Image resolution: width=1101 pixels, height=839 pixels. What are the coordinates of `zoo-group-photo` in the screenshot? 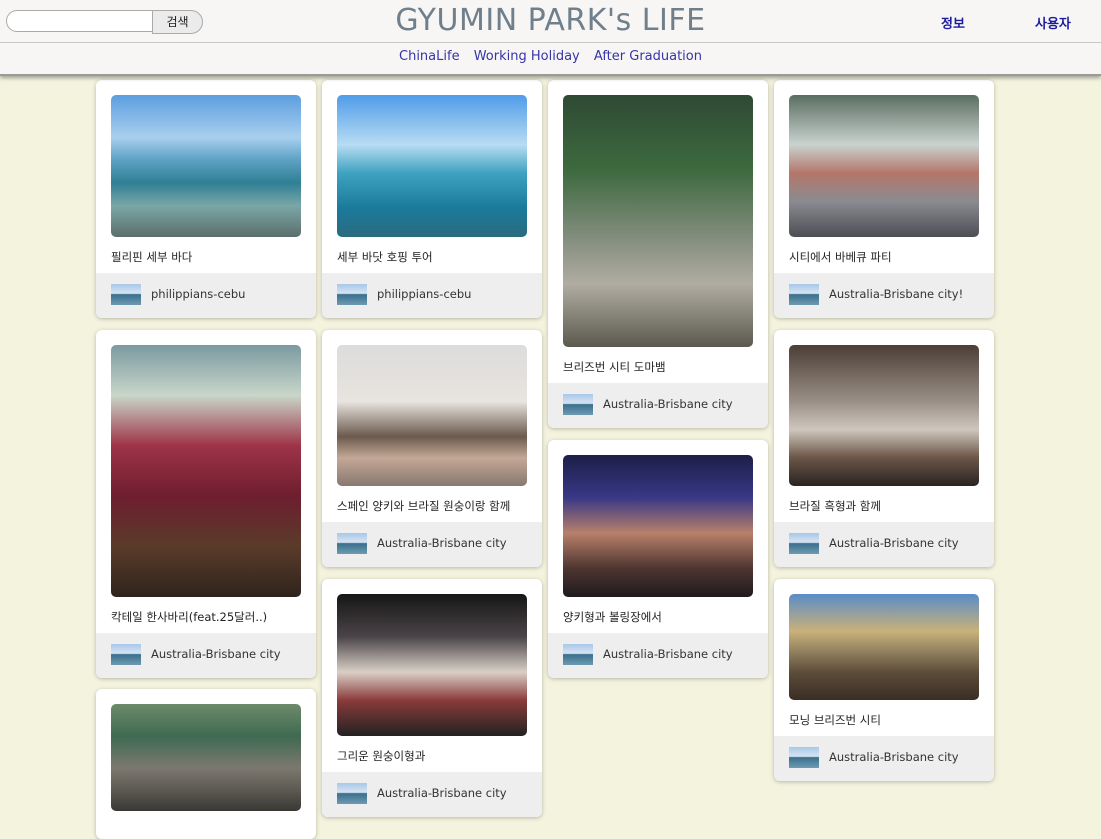 It's located at (206, 757).